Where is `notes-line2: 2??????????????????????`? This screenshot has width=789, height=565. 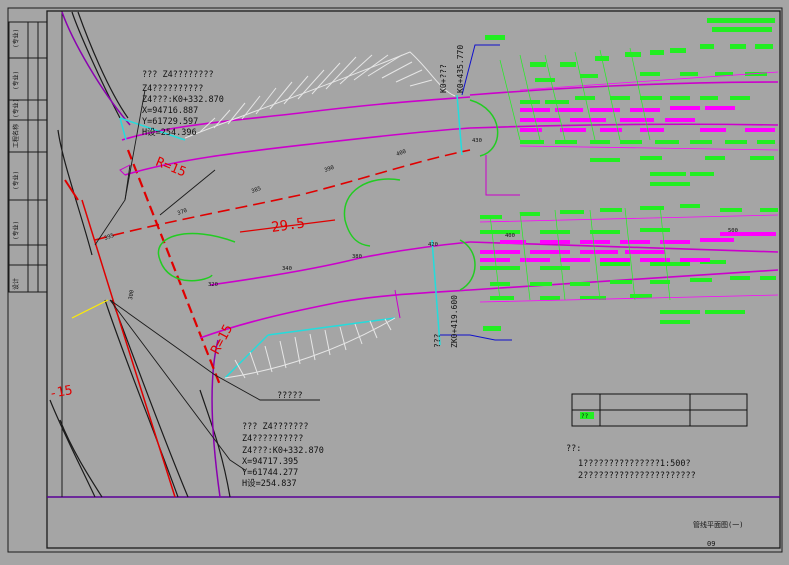
notes-line2: 2?????????????????????? is located at coordinates (637, 476).